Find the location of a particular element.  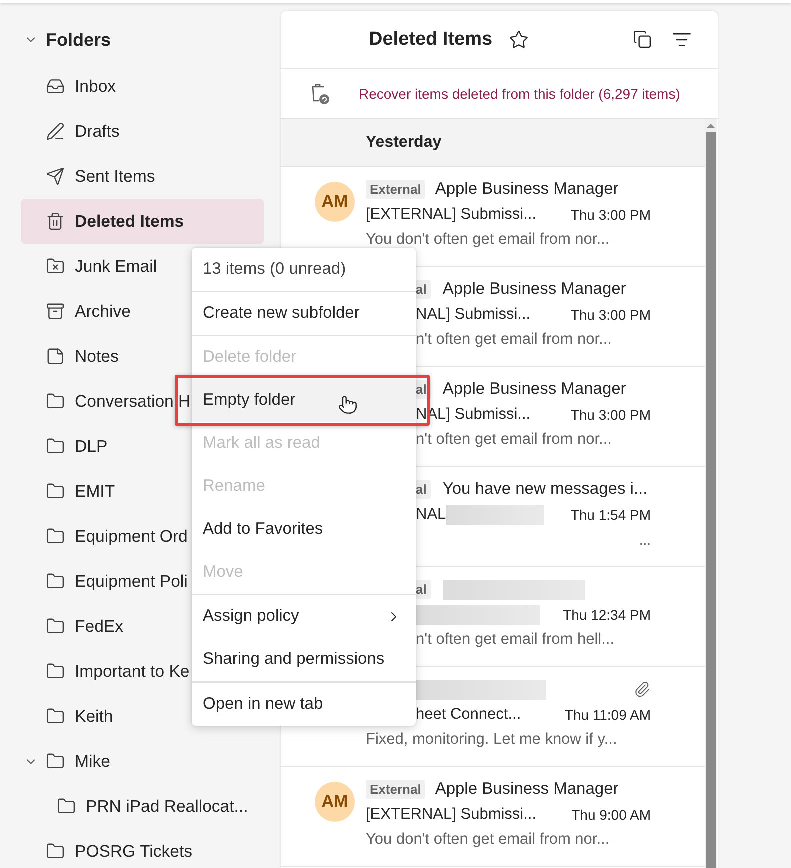

folder-item: Sent Items is located at coordinates (142, 176).